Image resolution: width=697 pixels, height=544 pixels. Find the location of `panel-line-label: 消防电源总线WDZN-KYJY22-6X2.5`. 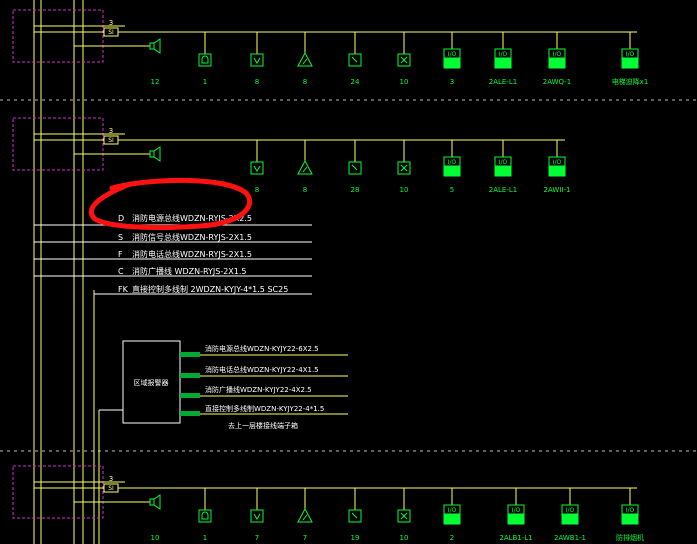

panel-line-label: 消防电源总线WDZN-KYJY22-6X2.5 is located at coordinates (262, 348).